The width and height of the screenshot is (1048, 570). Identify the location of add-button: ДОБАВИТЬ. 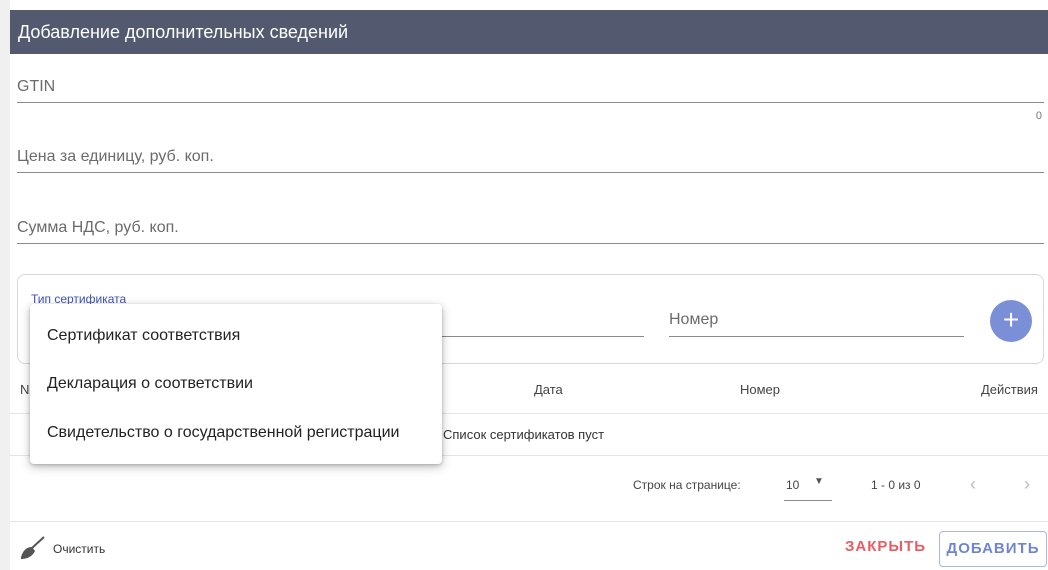
(993, 549).